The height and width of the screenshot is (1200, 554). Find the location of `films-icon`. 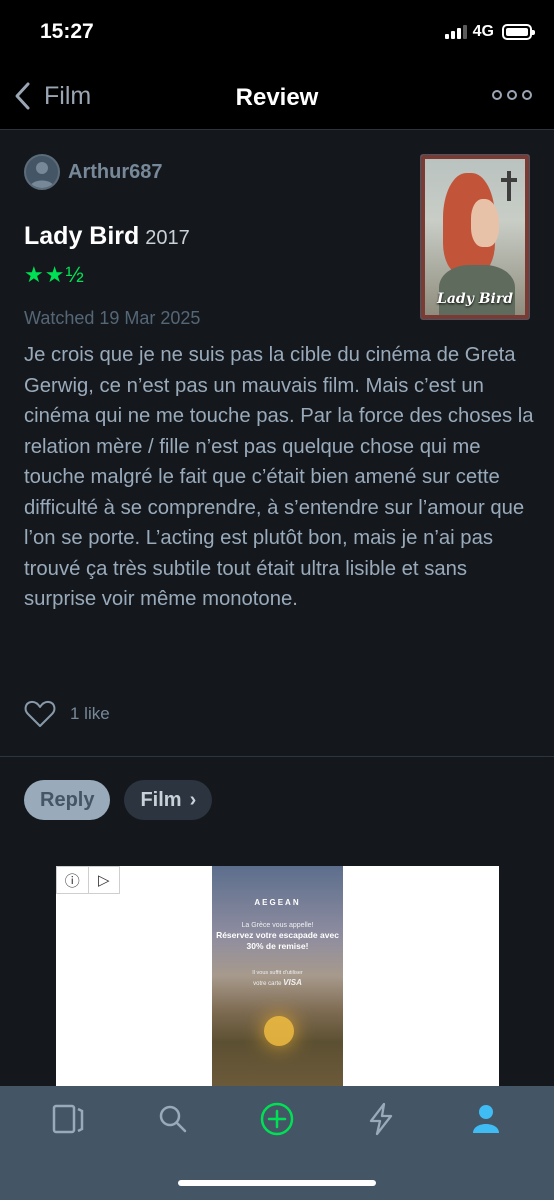

films-icon is located at coordinates (68, 1119).